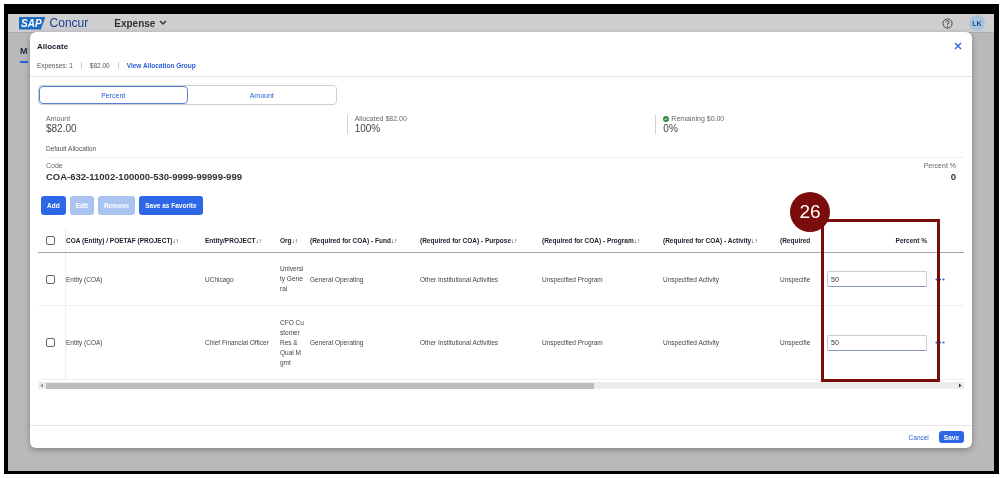  Describe the element at coordinates (163, 23) in the screenshot. I see `caret-icon` at that location.